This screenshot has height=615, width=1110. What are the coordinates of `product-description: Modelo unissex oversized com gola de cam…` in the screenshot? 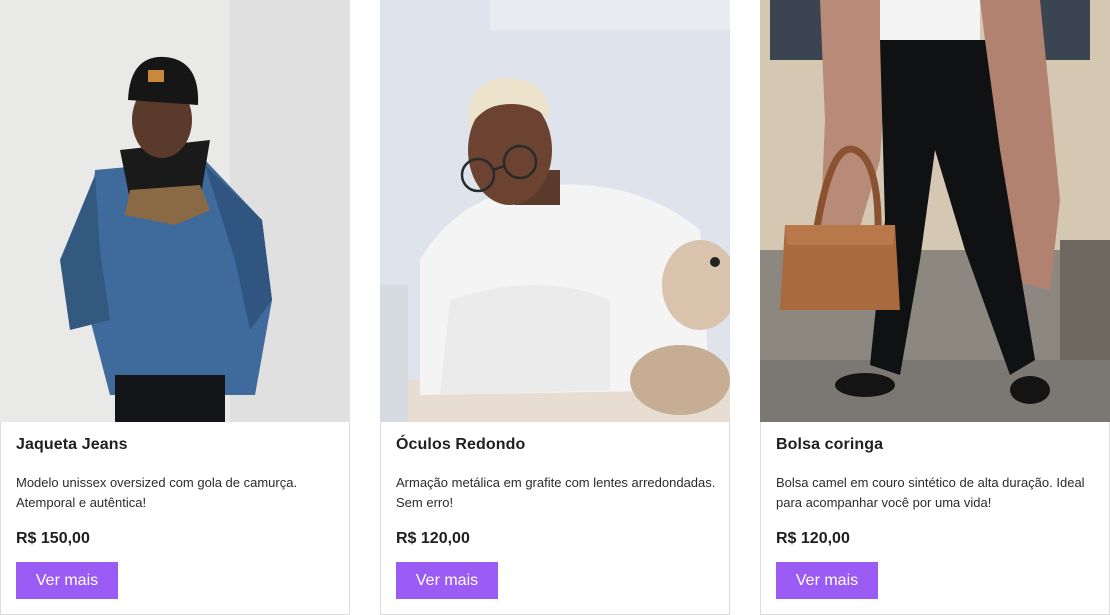 It's located at (157, 492).